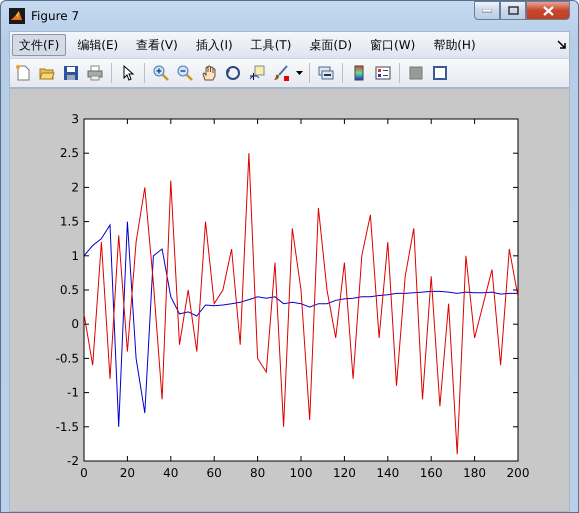  Describe the element at coordinates (95, 73) in the screenshot. I see `printer-icon` at that location.